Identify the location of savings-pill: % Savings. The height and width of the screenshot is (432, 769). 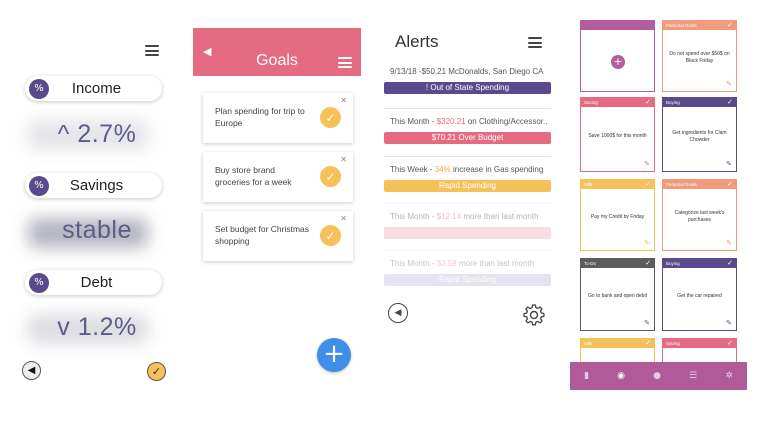
(93, 185).